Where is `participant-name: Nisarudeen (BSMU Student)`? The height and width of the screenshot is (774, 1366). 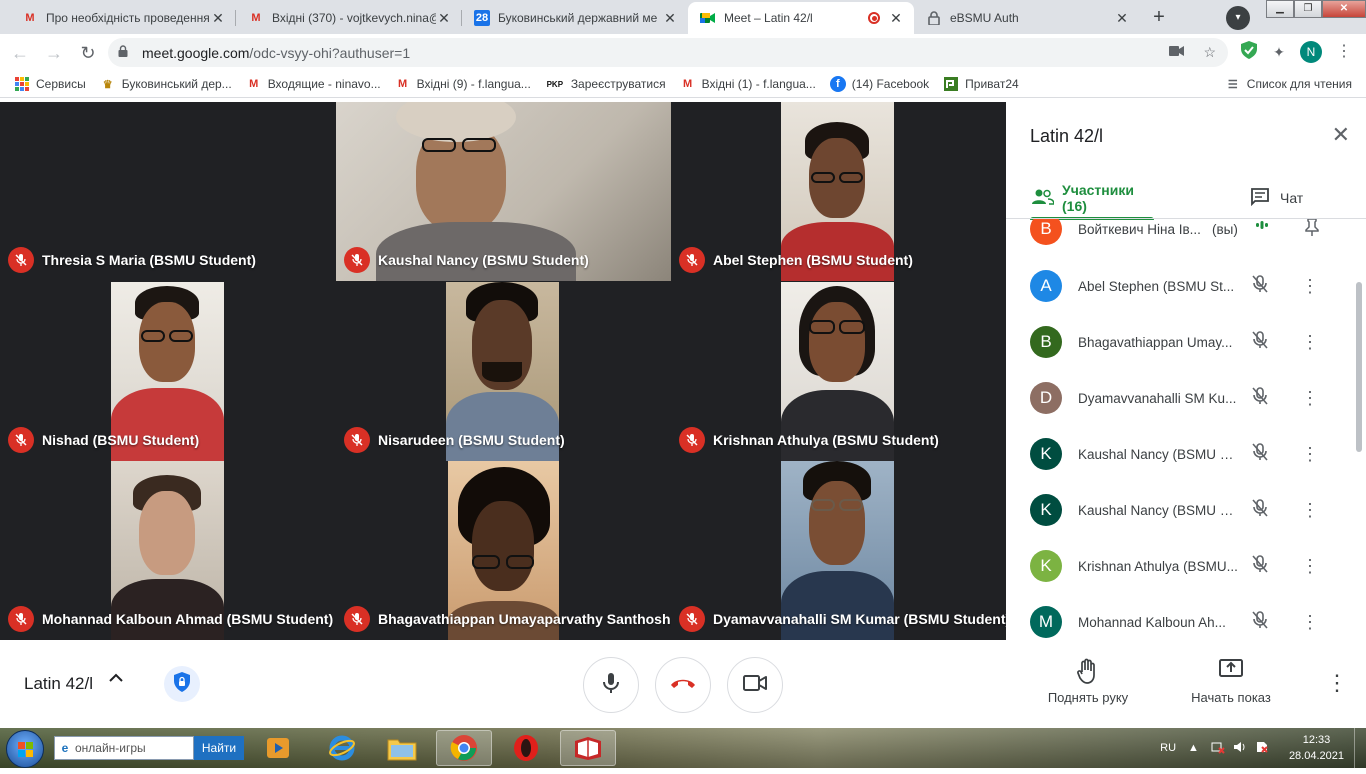
participant-name: Nisarudeen (BSMU Student) is located at coordinates (471, 440).